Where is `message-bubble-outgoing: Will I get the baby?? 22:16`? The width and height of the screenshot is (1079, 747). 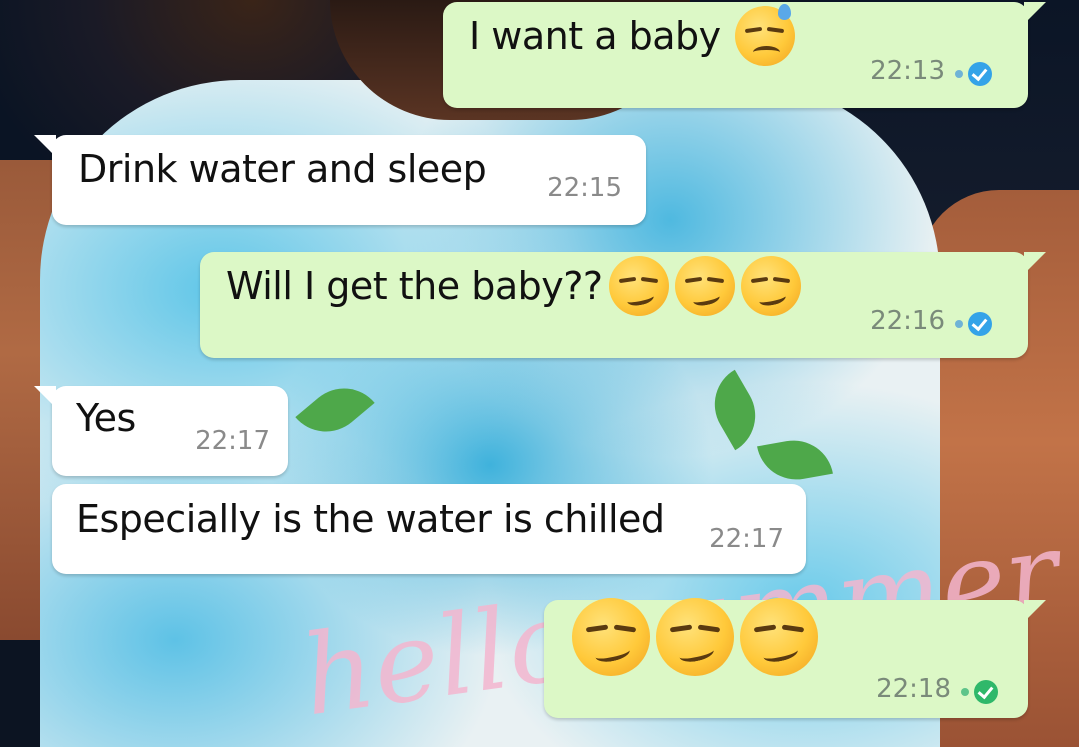 message-bubble-outgoing: Will I get the baby?? 22:16 is located at coordinates (623, 305).